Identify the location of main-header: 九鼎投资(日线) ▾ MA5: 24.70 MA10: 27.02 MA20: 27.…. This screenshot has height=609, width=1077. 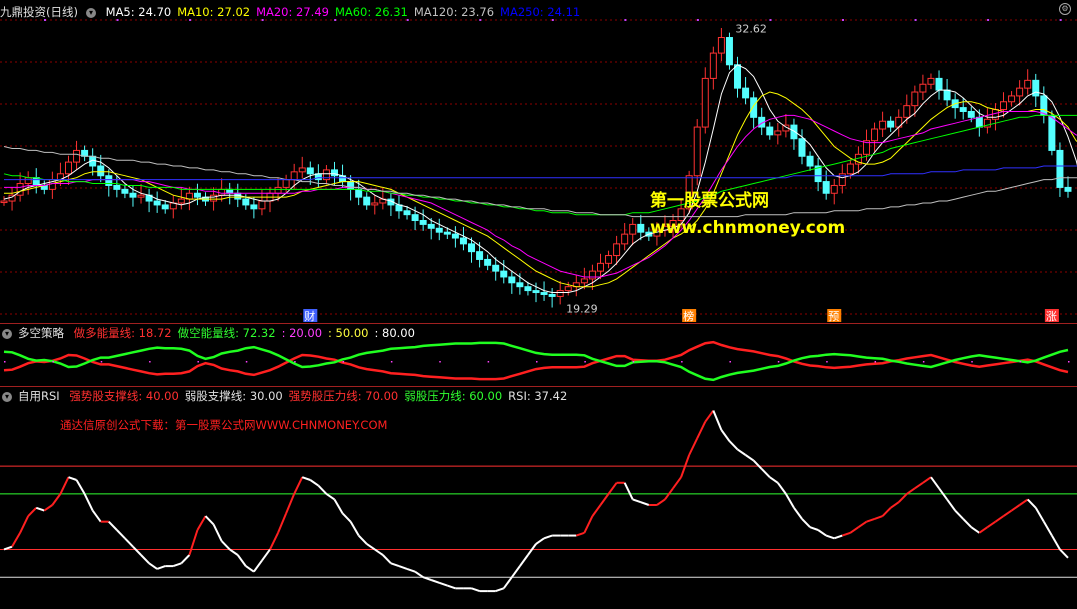
(296, 12).